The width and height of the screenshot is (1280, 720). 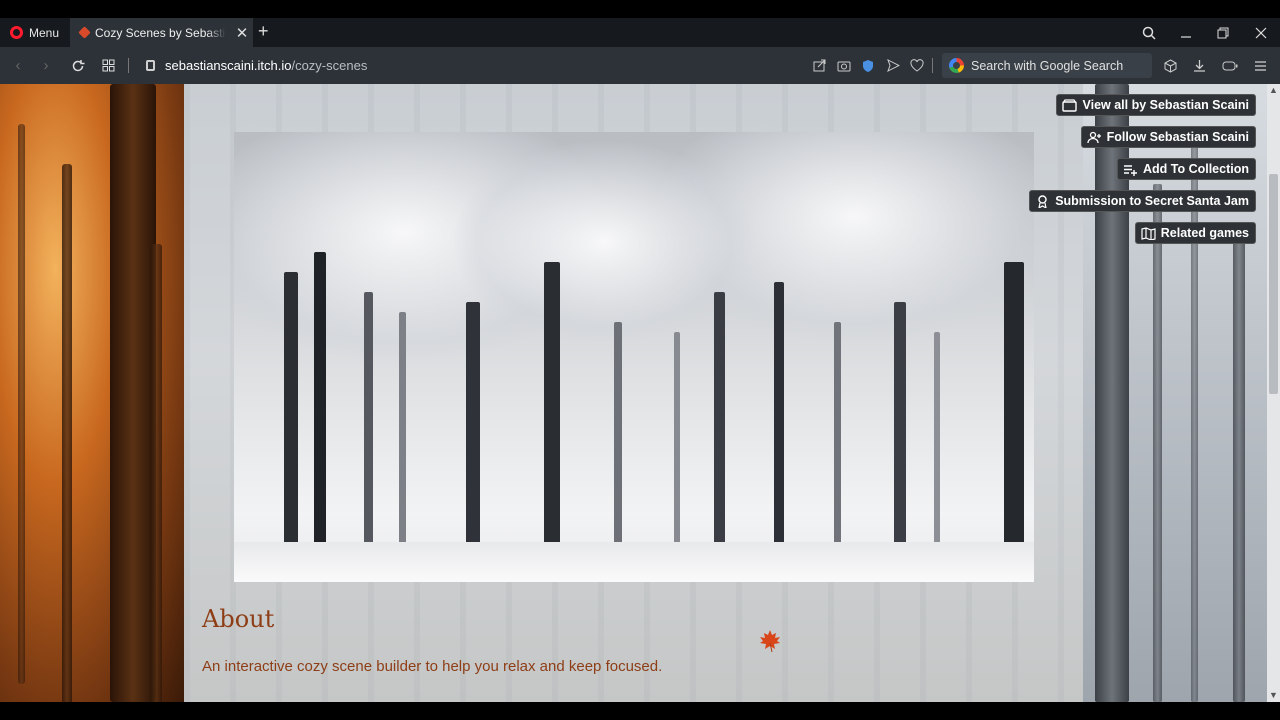 What do you see at coordinates (1260, 65) in the screenshot?
I see `easy-setup-icon` at bounding box center [1260, 65].